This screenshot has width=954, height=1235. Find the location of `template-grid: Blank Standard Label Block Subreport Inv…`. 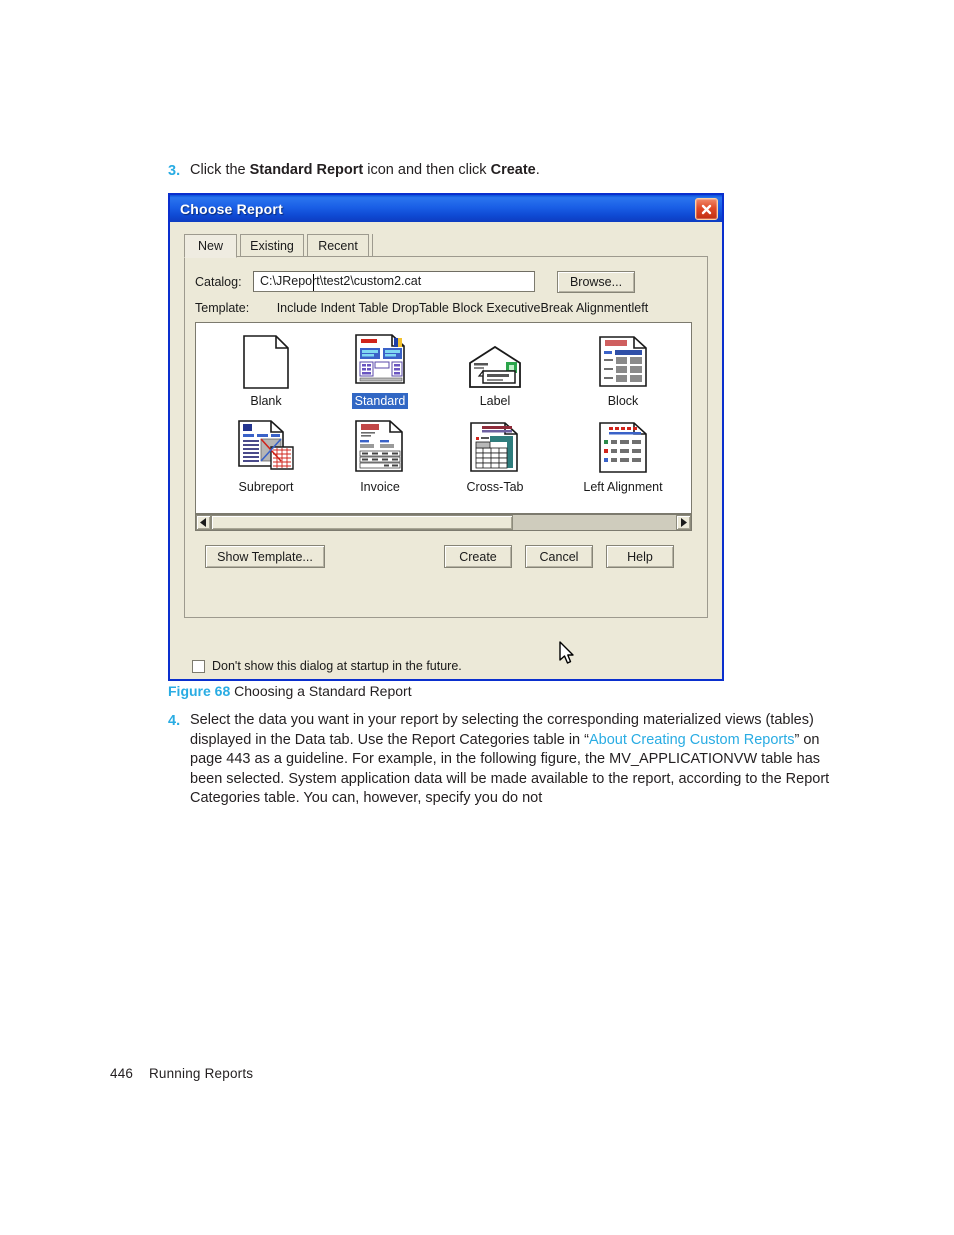

template-grid: Blank Standard Label Block Subreport Inv… is located at coordinates (443, 418).